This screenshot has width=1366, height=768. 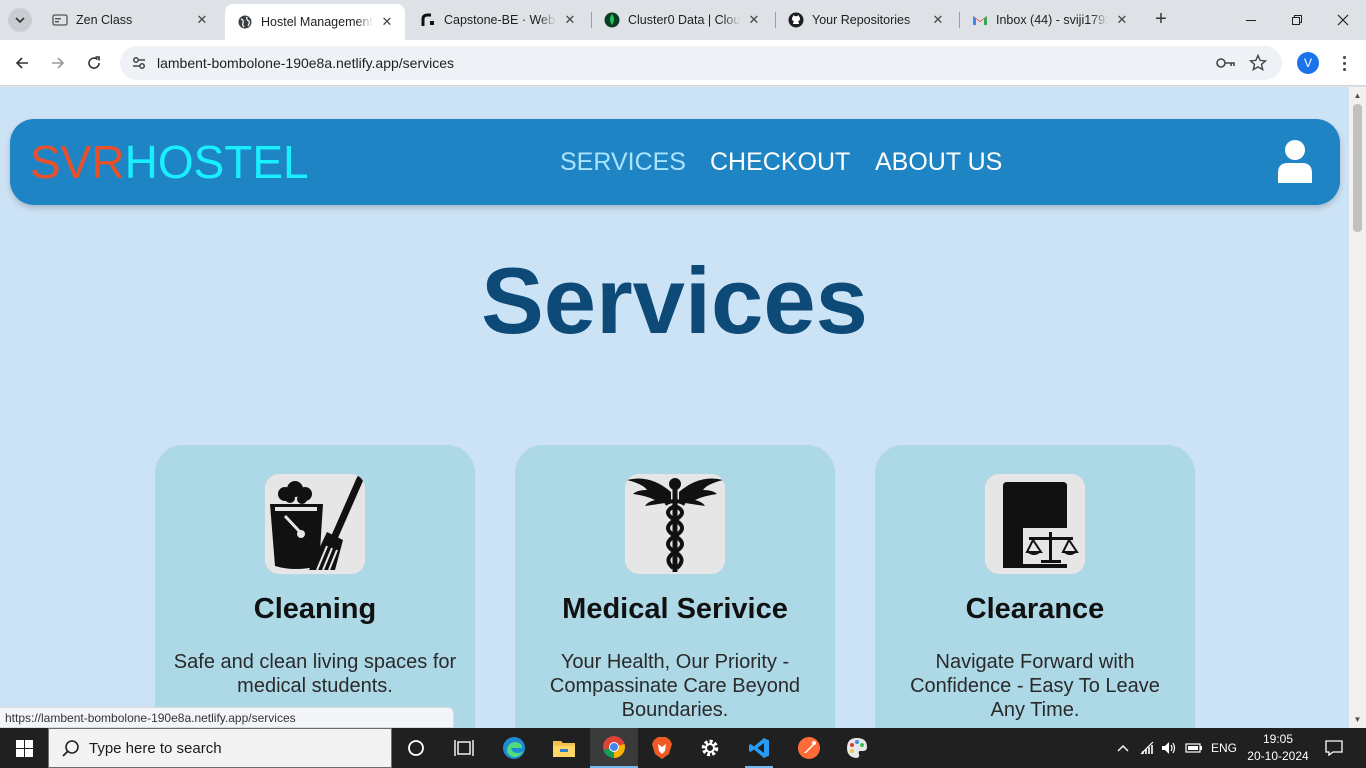 What do you see at coordinates (155, 748) in the screenshot?
I see `search-placeholder: Type here to search` at bounding box center [155, 748].